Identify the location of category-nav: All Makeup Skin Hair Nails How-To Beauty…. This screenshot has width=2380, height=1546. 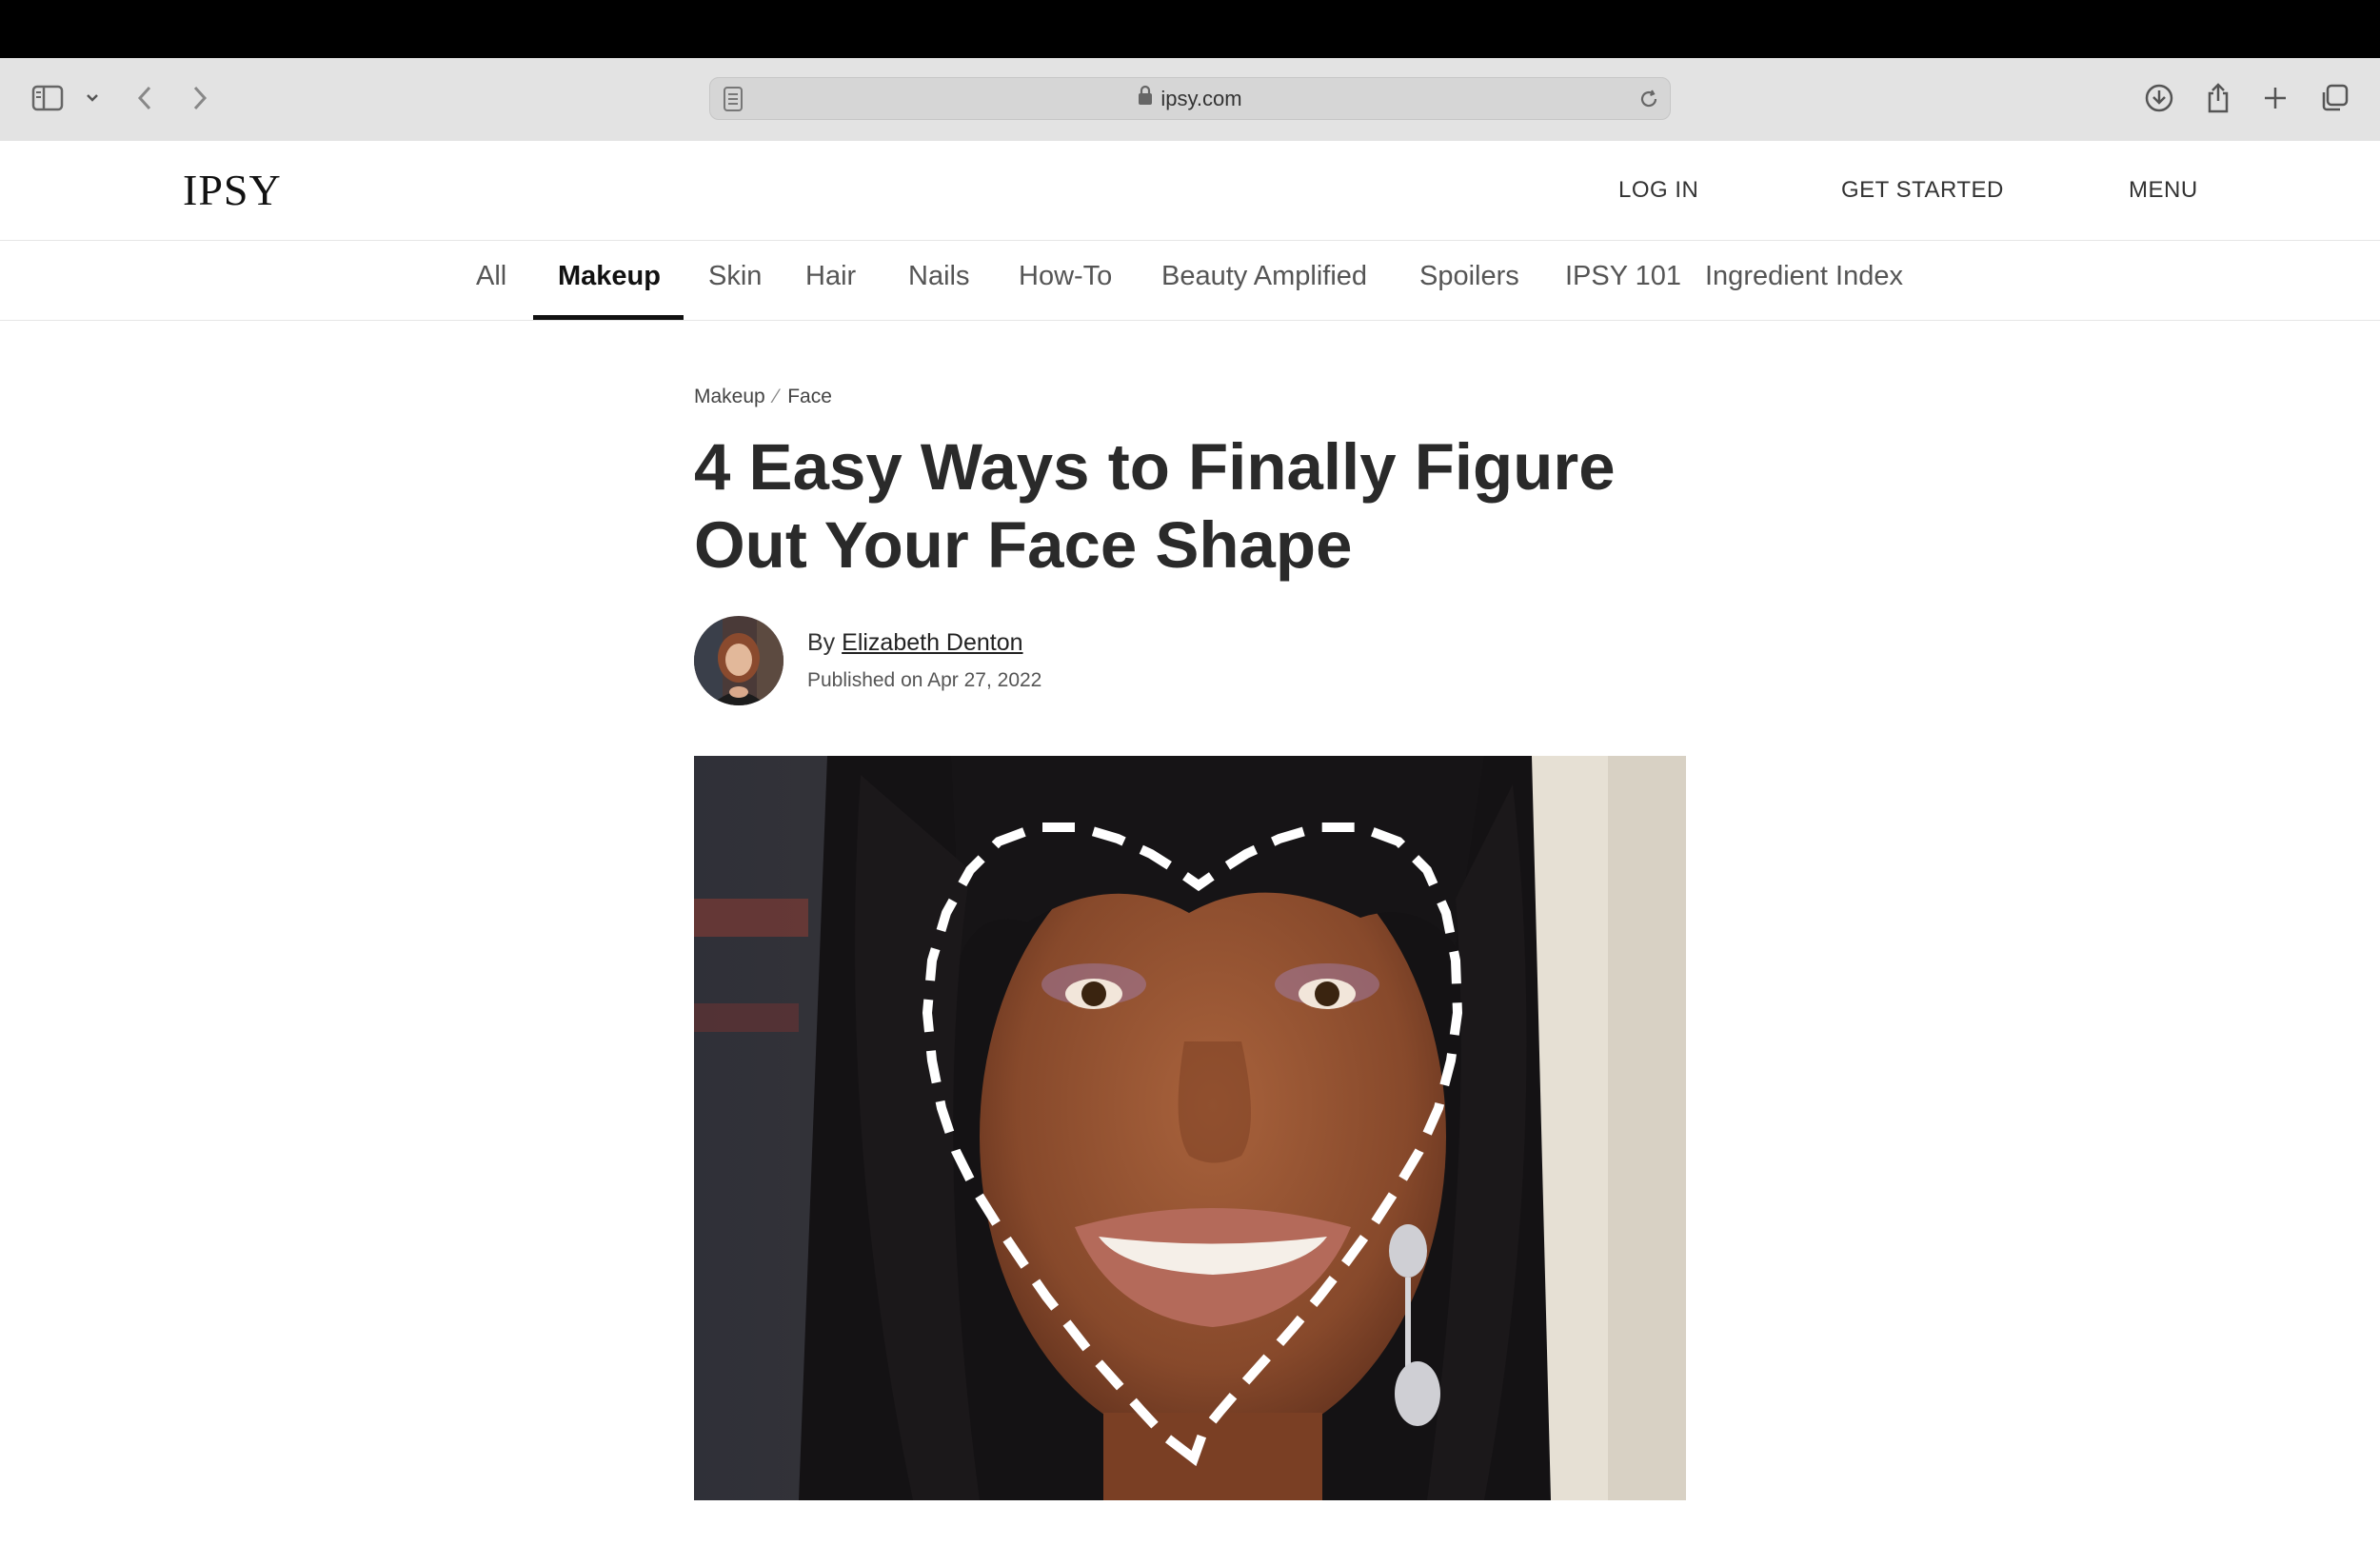
(1190, 281).